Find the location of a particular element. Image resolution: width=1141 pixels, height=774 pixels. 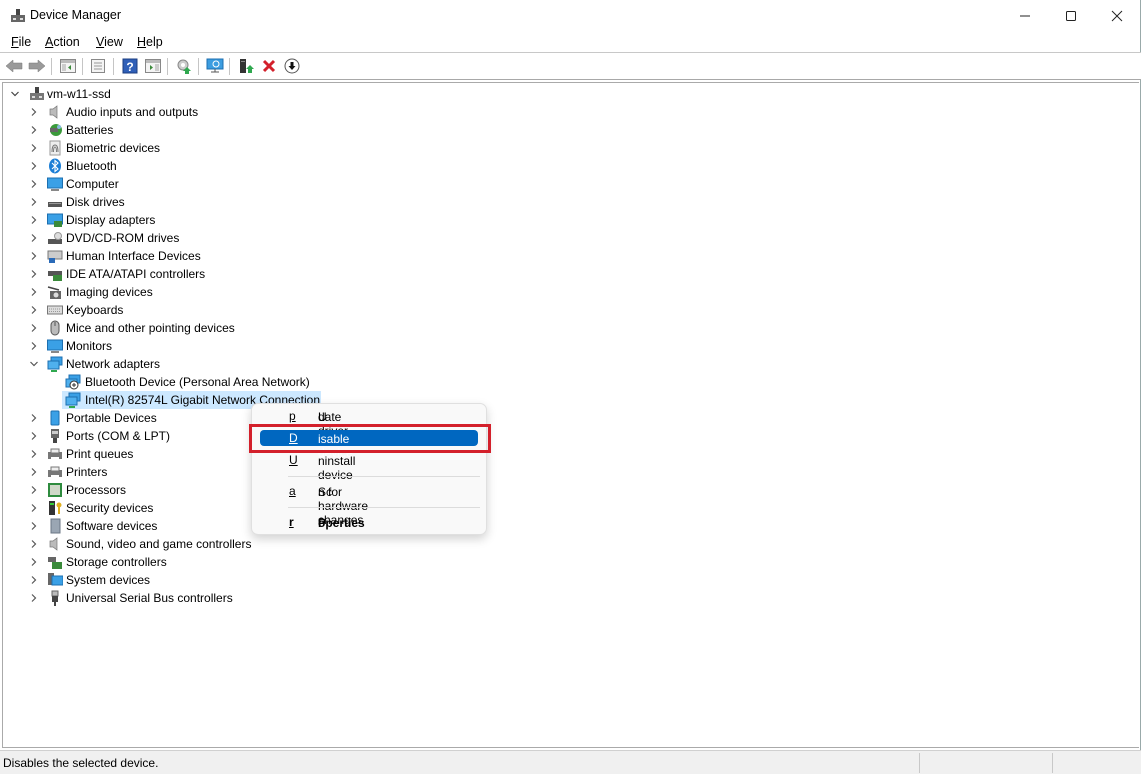

disable-device-button is located at coordinates (292, 66).